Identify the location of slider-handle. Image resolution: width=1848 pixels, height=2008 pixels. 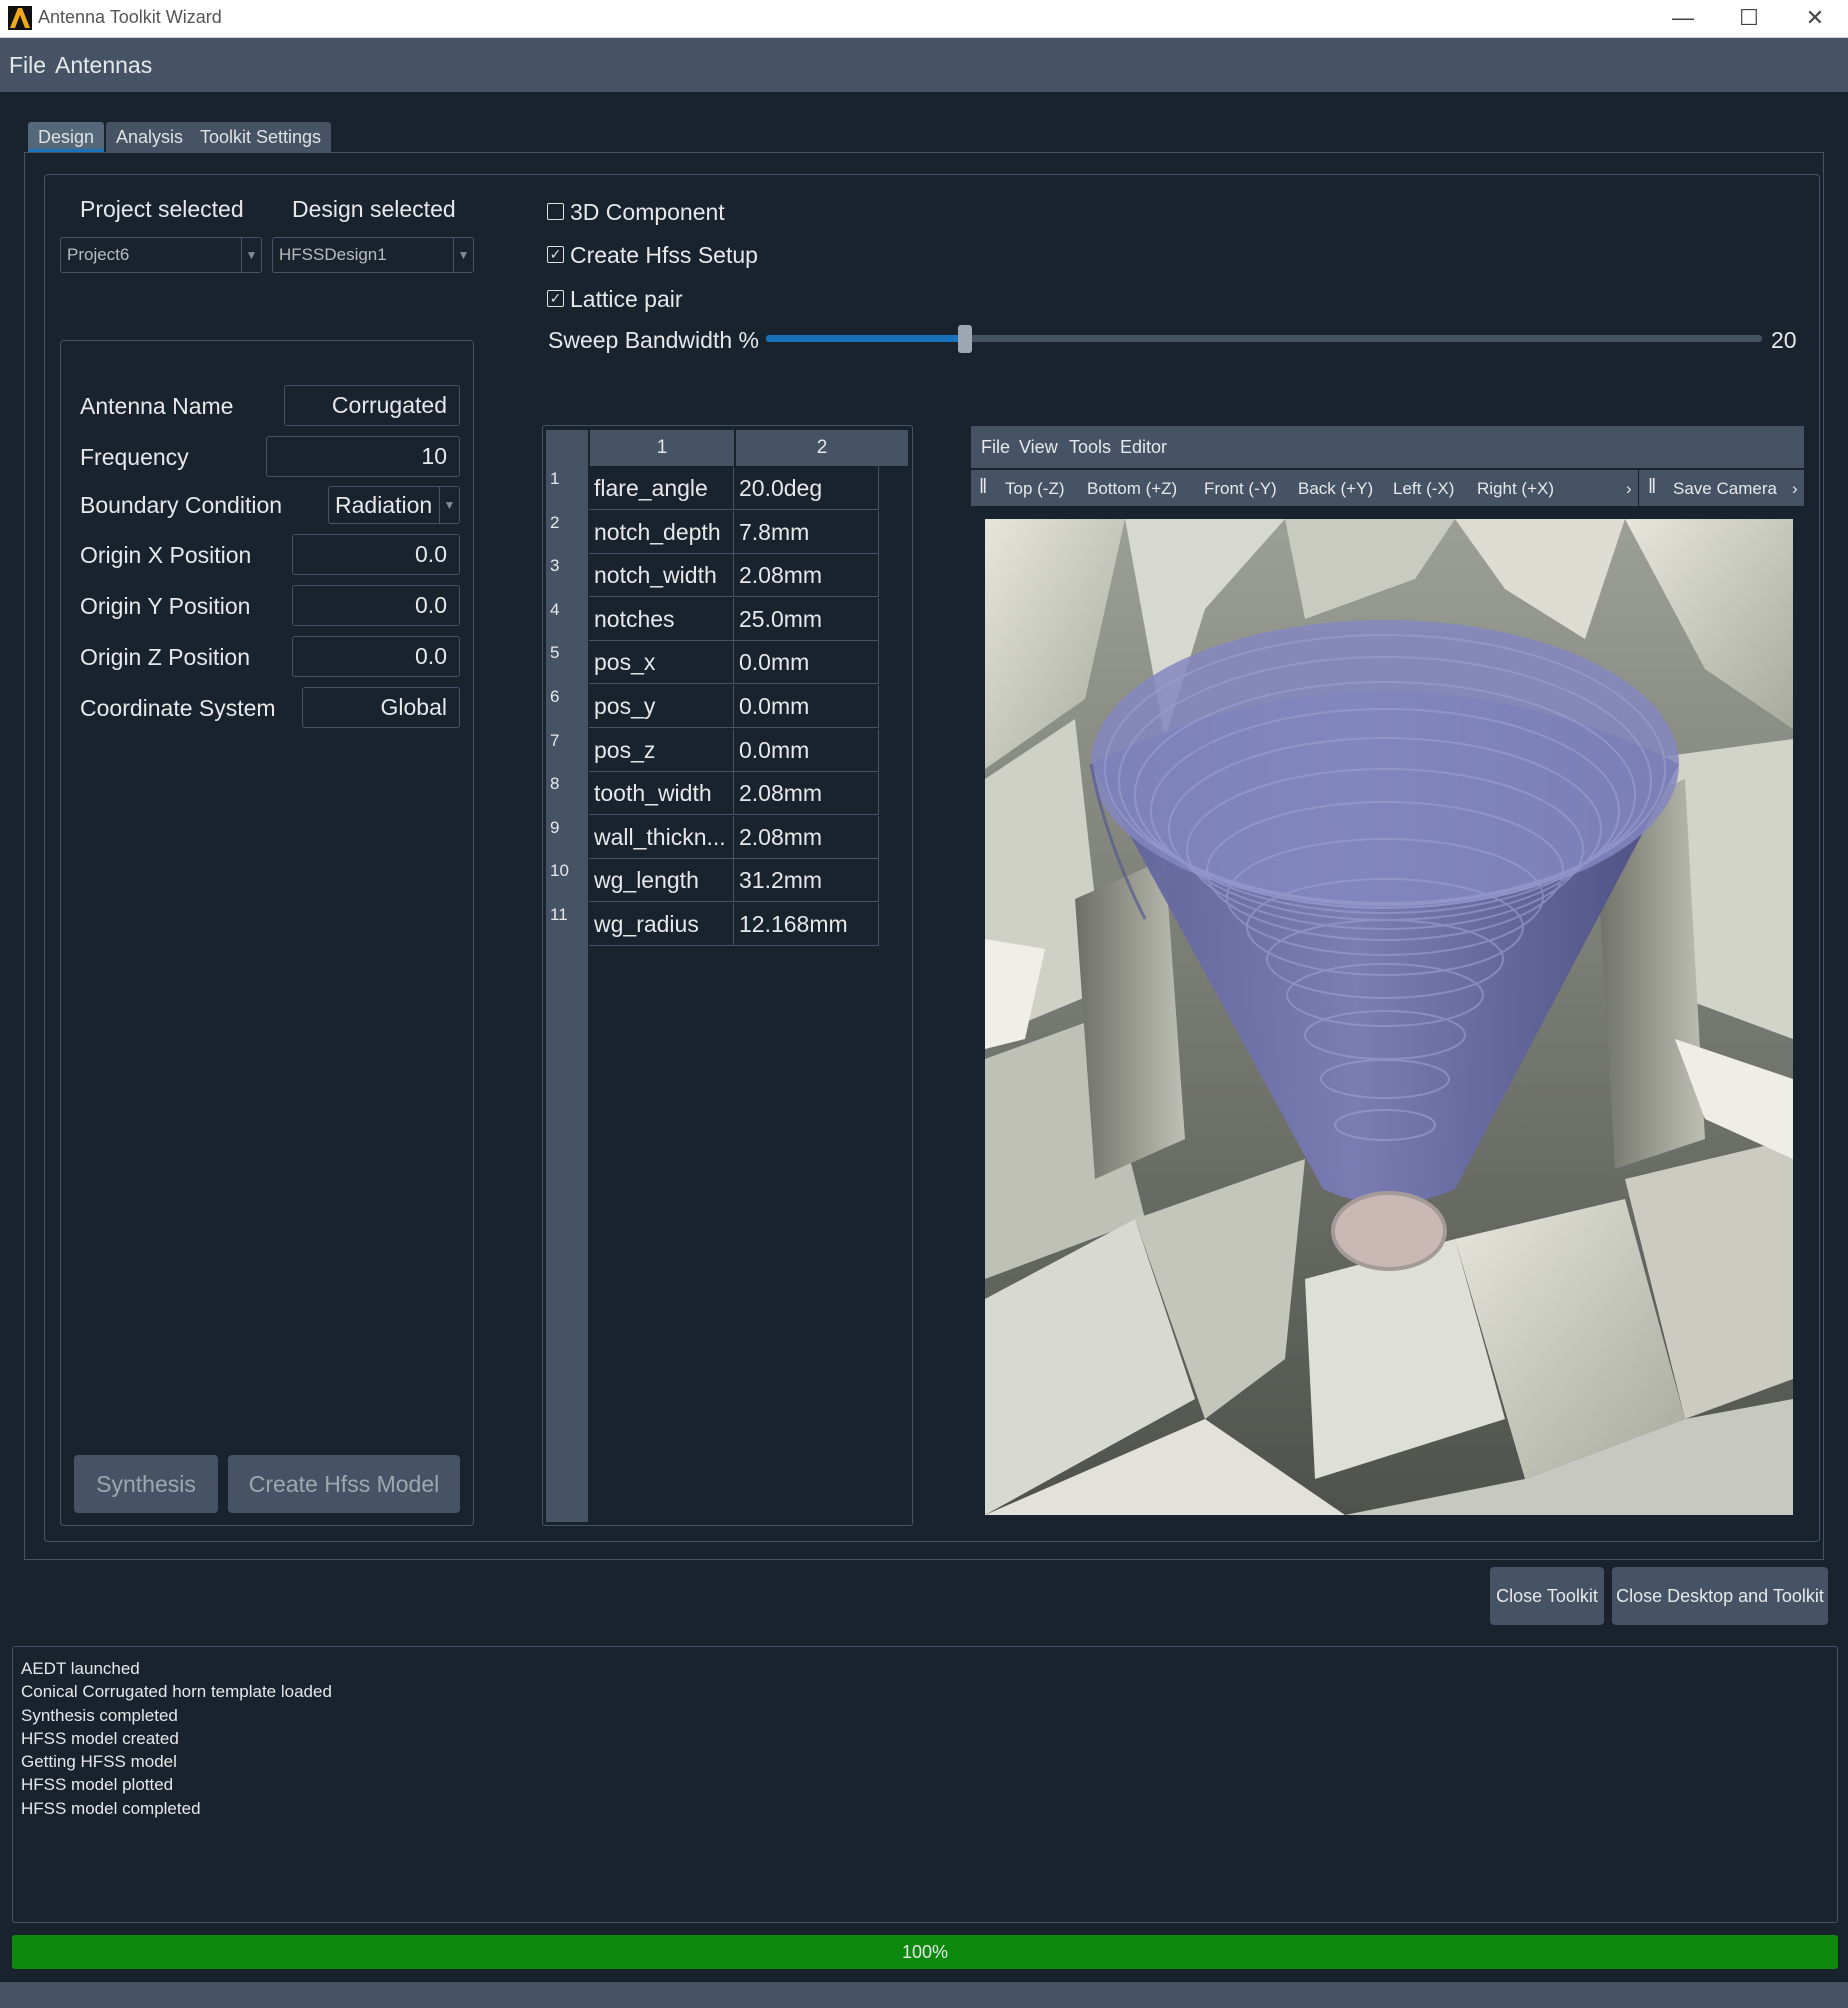
(965, 339).